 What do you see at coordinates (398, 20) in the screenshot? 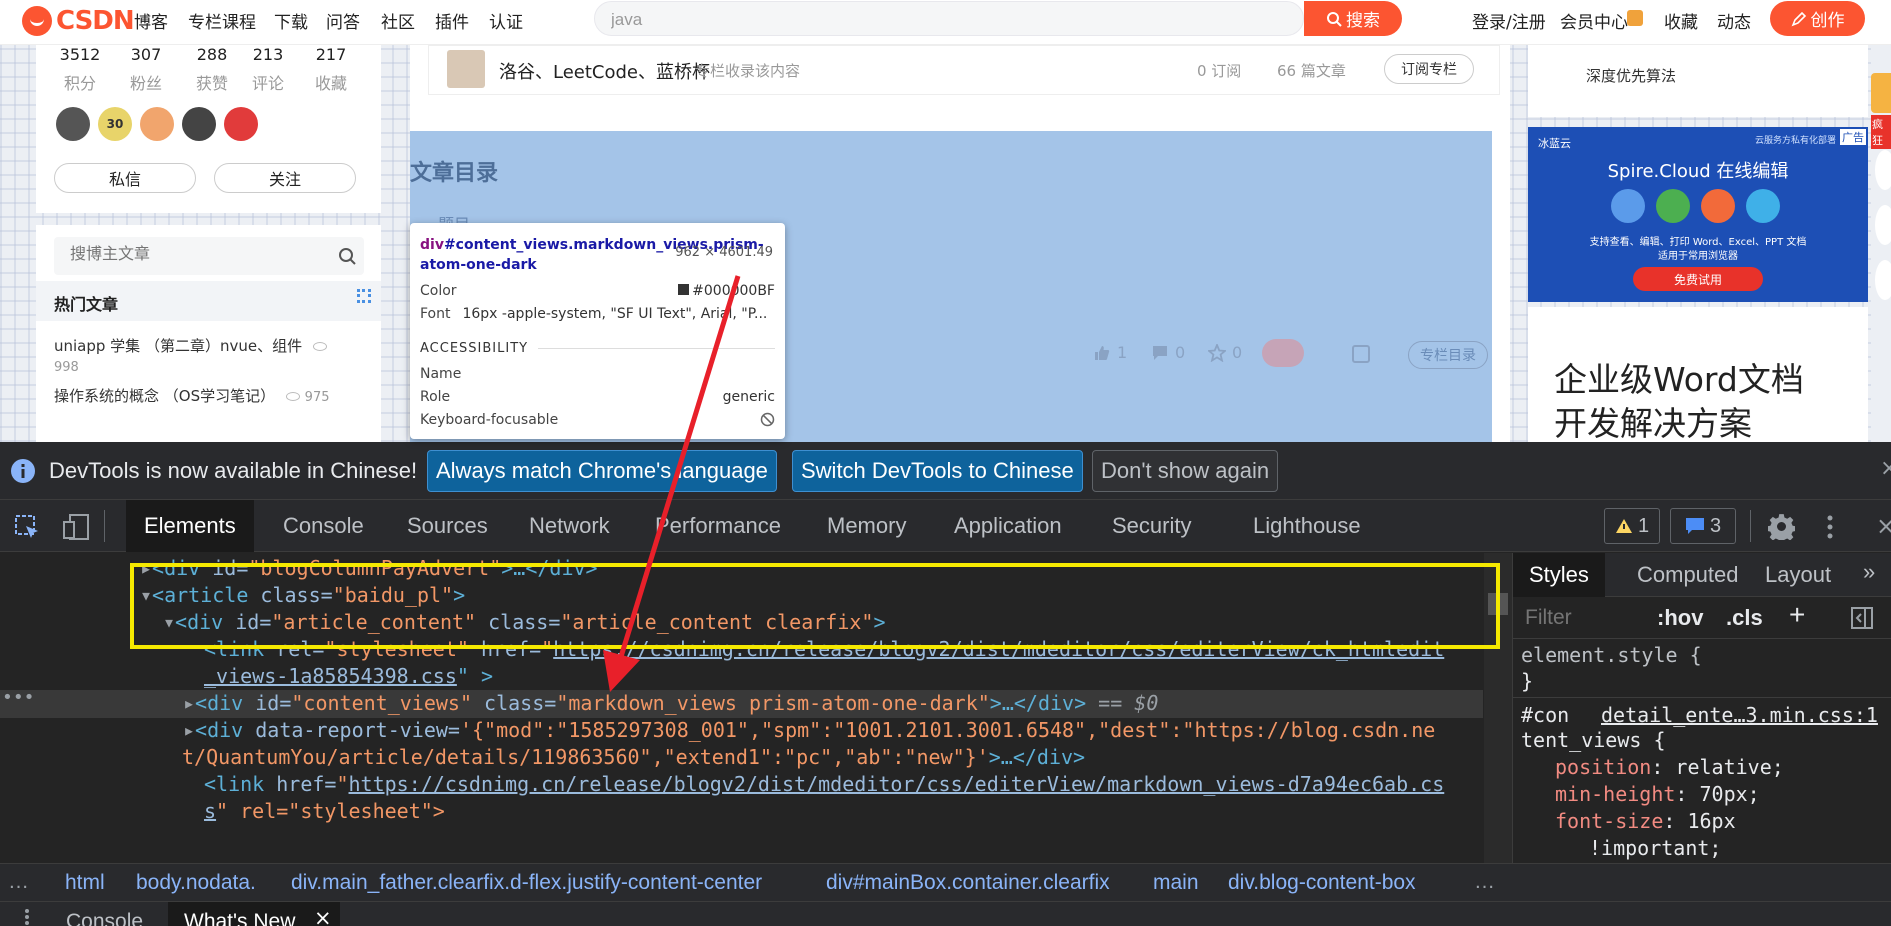
I see `nav-community: 社区` at bounding box center [398, 20].